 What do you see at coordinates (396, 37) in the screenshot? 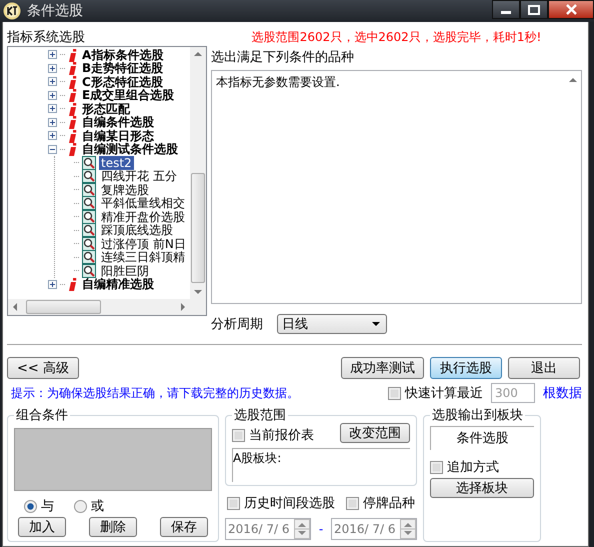
I see `status-message: 选股范围2602只，选中2602只，选股完毕，耗时1秒!` at bounding box center [396, 37].